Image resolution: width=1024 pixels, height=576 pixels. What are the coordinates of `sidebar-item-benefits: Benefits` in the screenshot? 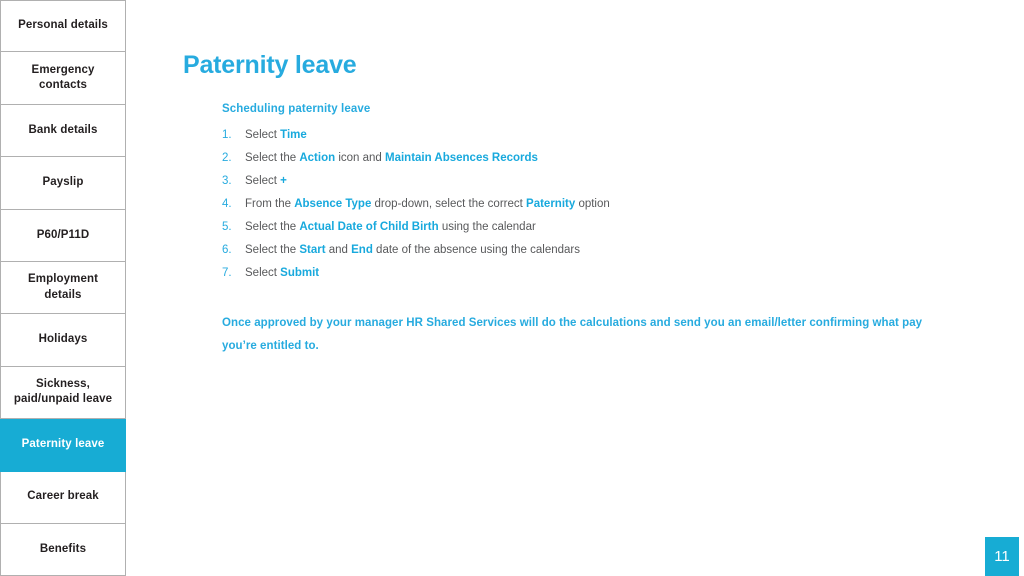 It's located at (63, 549).